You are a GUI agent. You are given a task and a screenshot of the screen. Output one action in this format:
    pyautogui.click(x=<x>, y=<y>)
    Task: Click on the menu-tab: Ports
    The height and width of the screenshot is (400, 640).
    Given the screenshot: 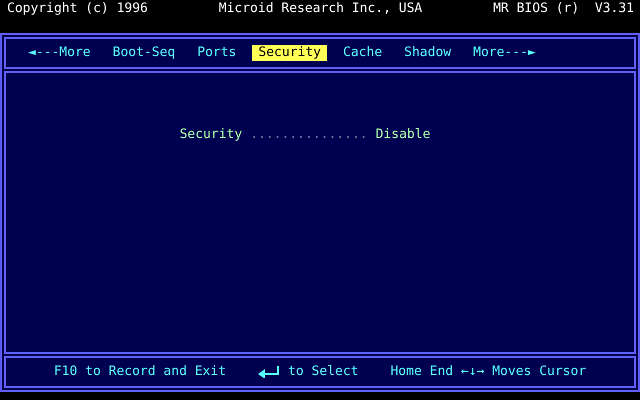 What is the action you would take?
    pyautogui.click(x=216, y=53)
    